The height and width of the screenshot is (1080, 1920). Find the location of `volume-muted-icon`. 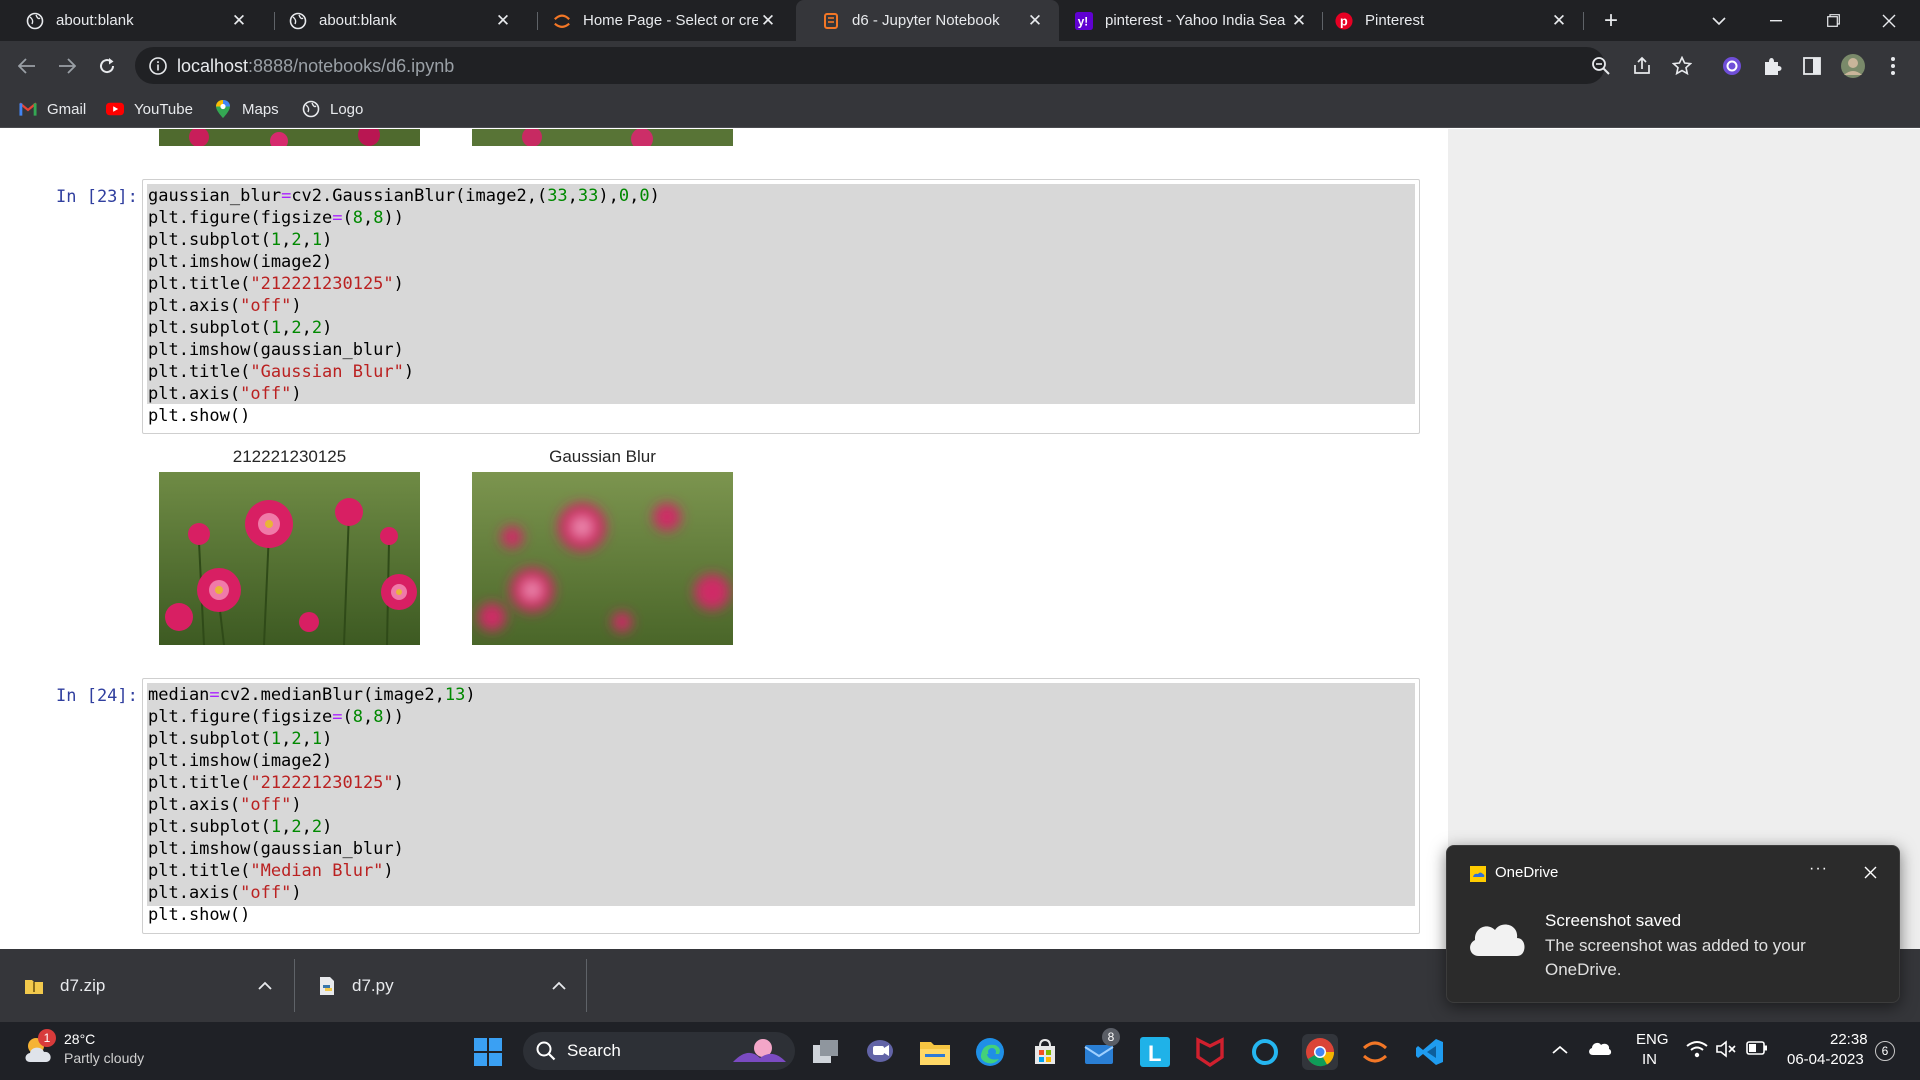

volume-muted-icon is located at coordinates (1727, 1051).